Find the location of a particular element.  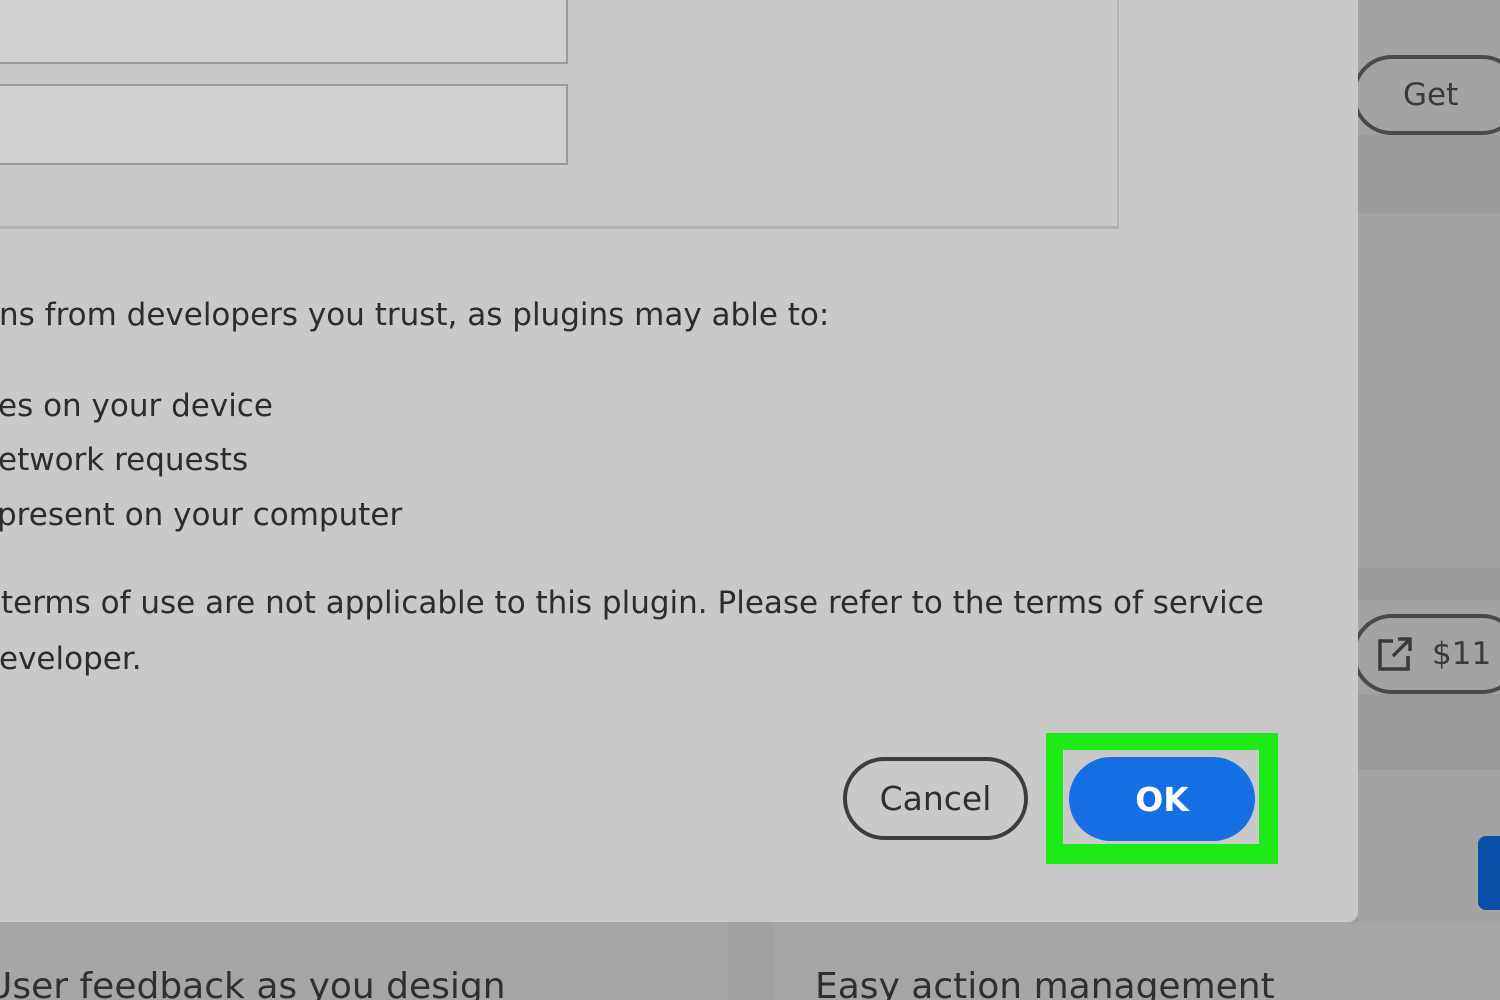

terms-text: eveloper. is located at coordinates (71, 659).